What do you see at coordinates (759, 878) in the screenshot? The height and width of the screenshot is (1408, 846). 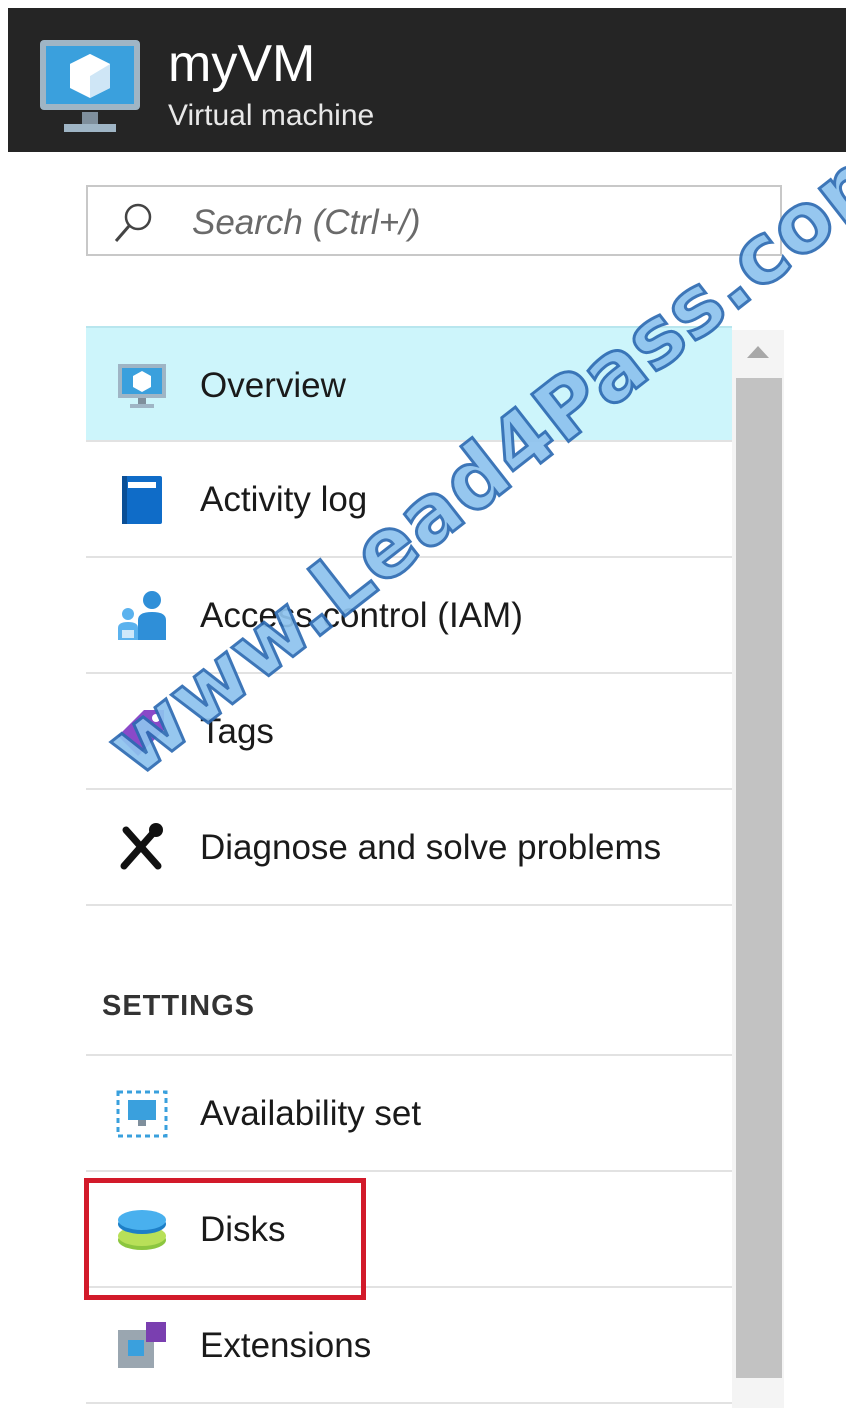 I see `scrollbar-thumb` at bounding box center [759, 878].